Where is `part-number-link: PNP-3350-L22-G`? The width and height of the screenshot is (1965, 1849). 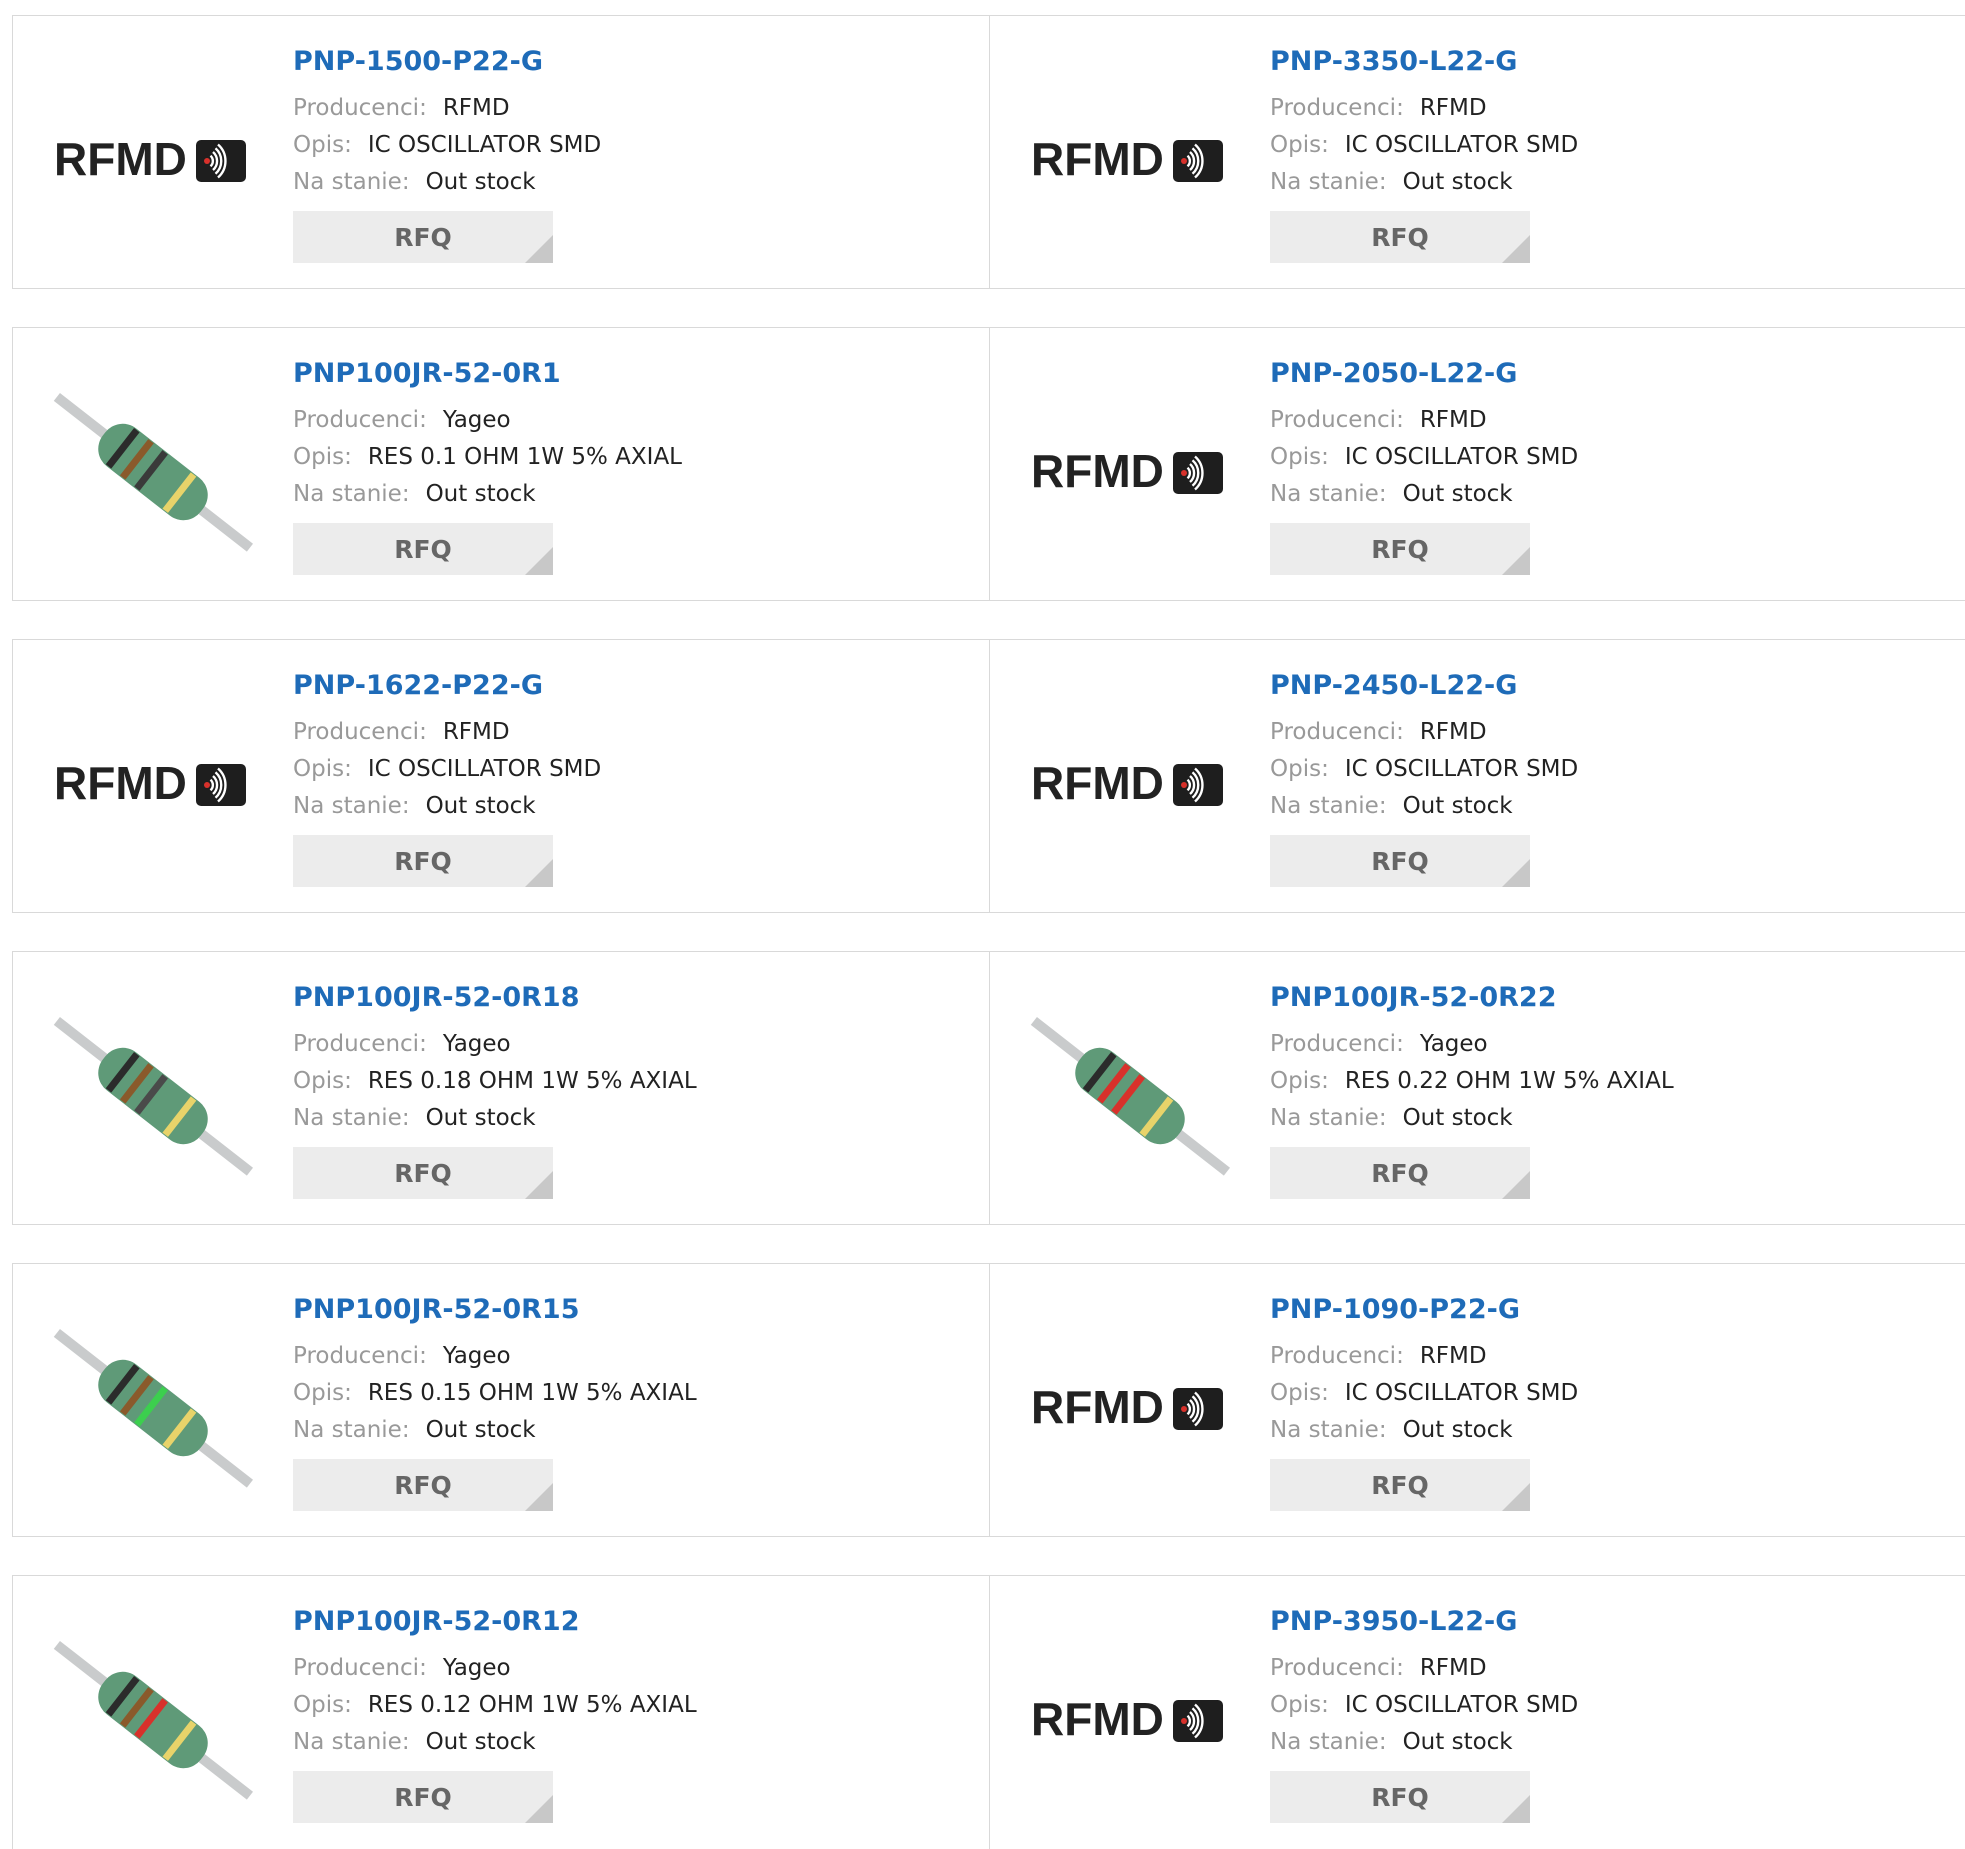
part-number-link: PNP-3350-L22-G is located at coordinates (1424, 62).